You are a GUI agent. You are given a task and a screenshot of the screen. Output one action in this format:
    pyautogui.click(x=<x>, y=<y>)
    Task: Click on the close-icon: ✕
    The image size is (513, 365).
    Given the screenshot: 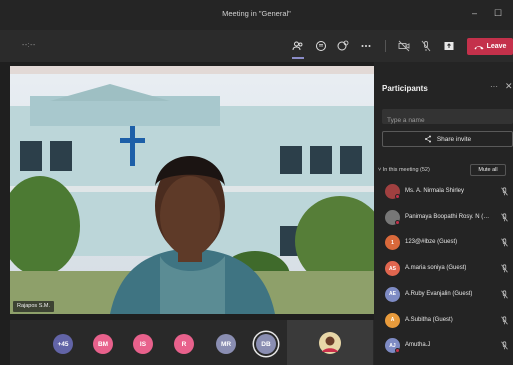 What is the action you would take?
    pyautogui.click(x=509, y=86)
    